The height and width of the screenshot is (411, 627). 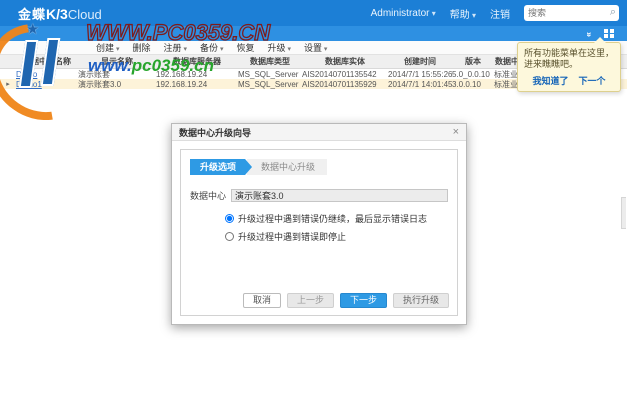 What do you see at coordinates (569, 58) in the screenshot?
I see `tooltip-text: 所有功能菜单在这里，进来瞧瞧吧。` at bounding box center [569, 58].